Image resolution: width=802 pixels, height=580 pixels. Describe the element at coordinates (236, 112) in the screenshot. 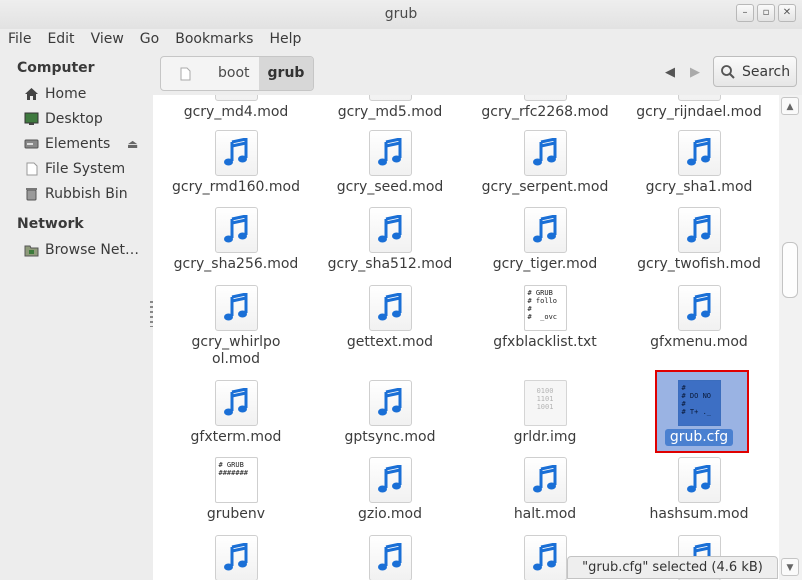

I see `file-name: gcry_md4.mod` at that location.